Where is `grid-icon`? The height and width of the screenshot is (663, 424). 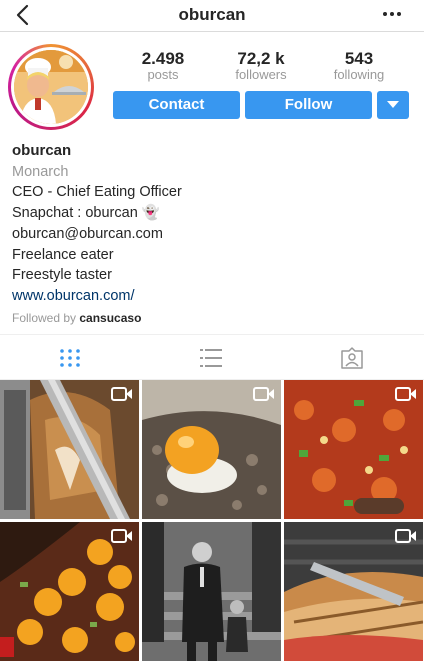 grid-icon is located at coordinates (70, 358).